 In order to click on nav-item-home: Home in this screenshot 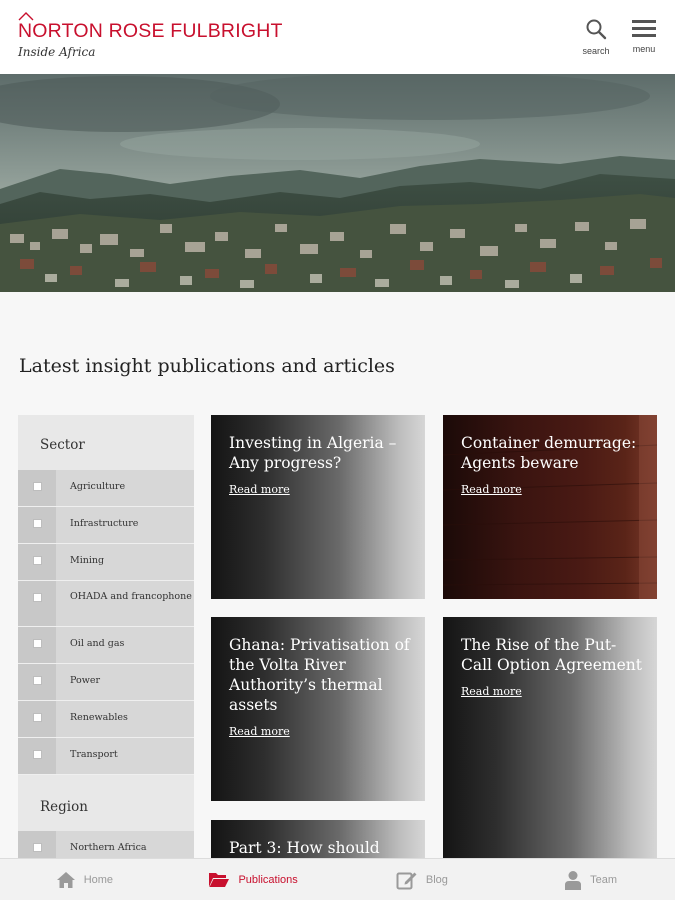, I will do `click(84, 879)`.